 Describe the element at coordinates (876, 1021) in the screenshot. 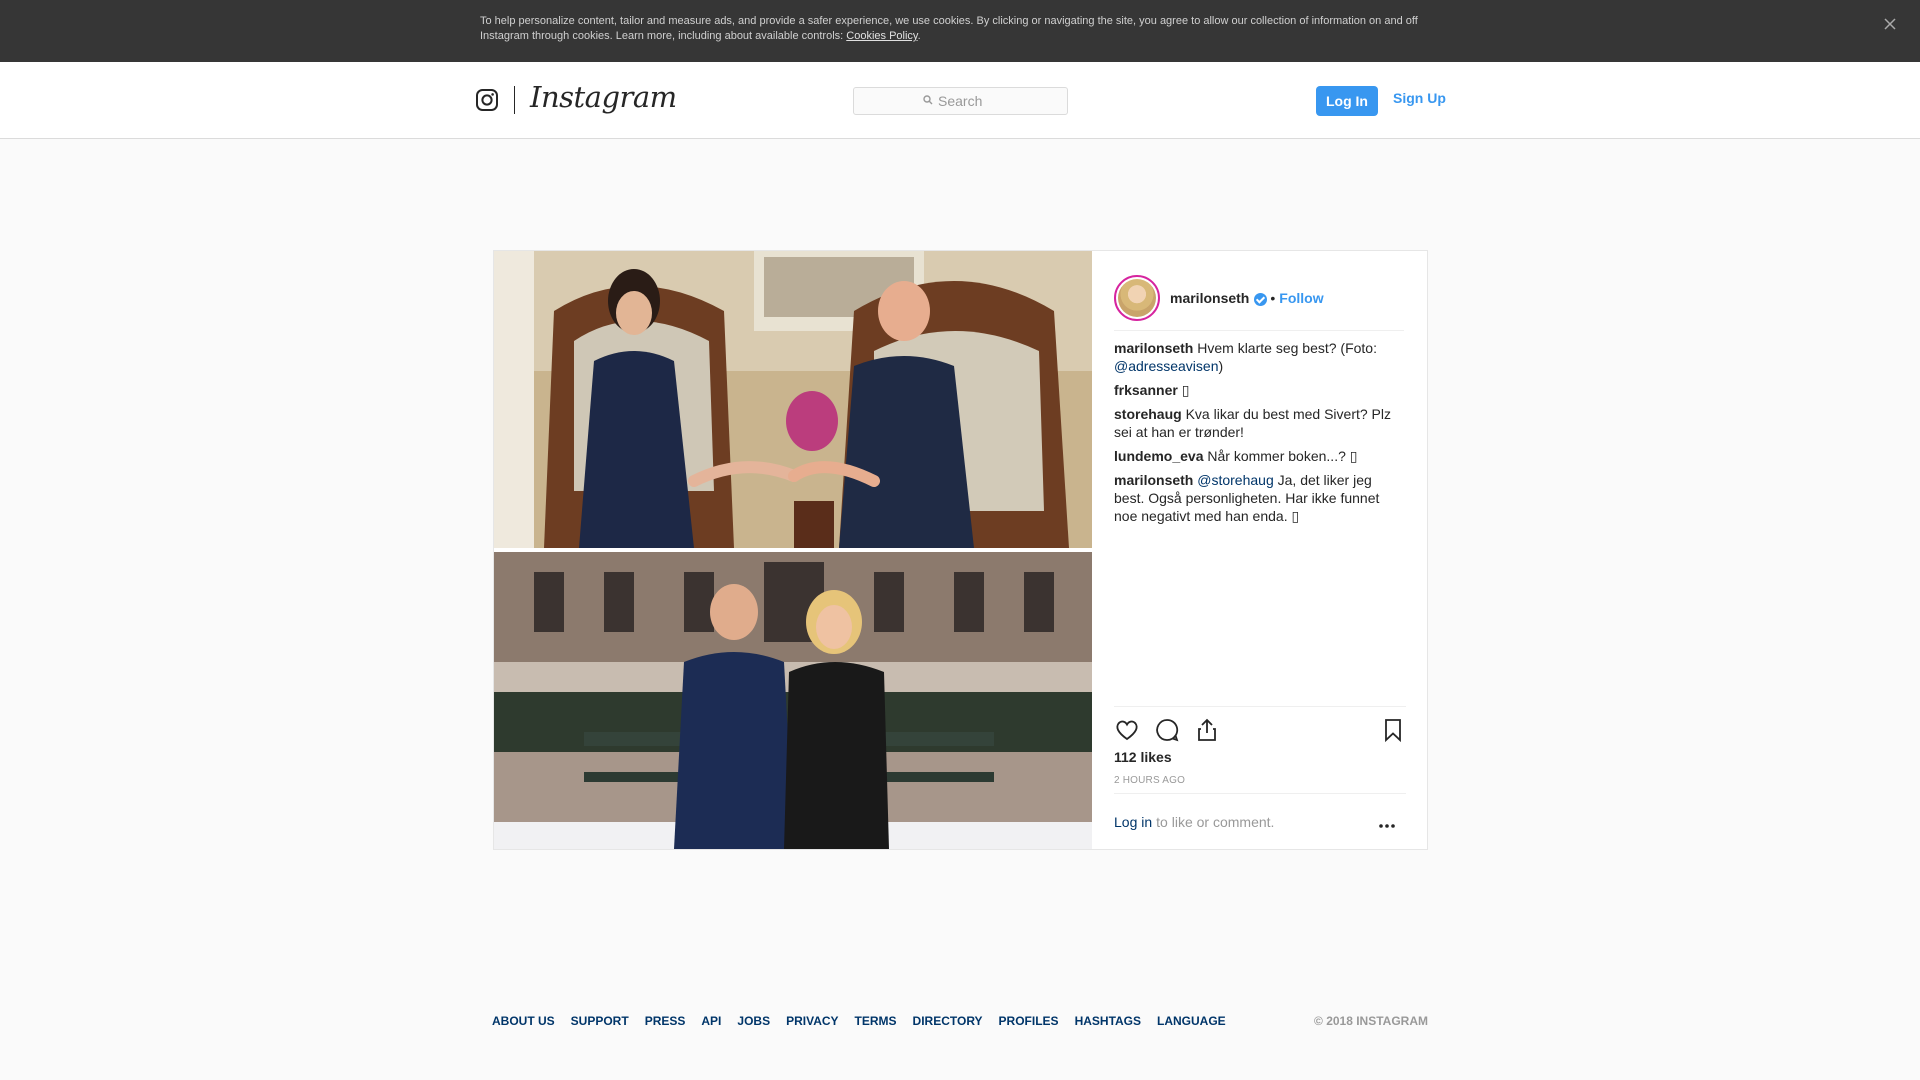

I see `footer-link-terms: TERMS` at that location.